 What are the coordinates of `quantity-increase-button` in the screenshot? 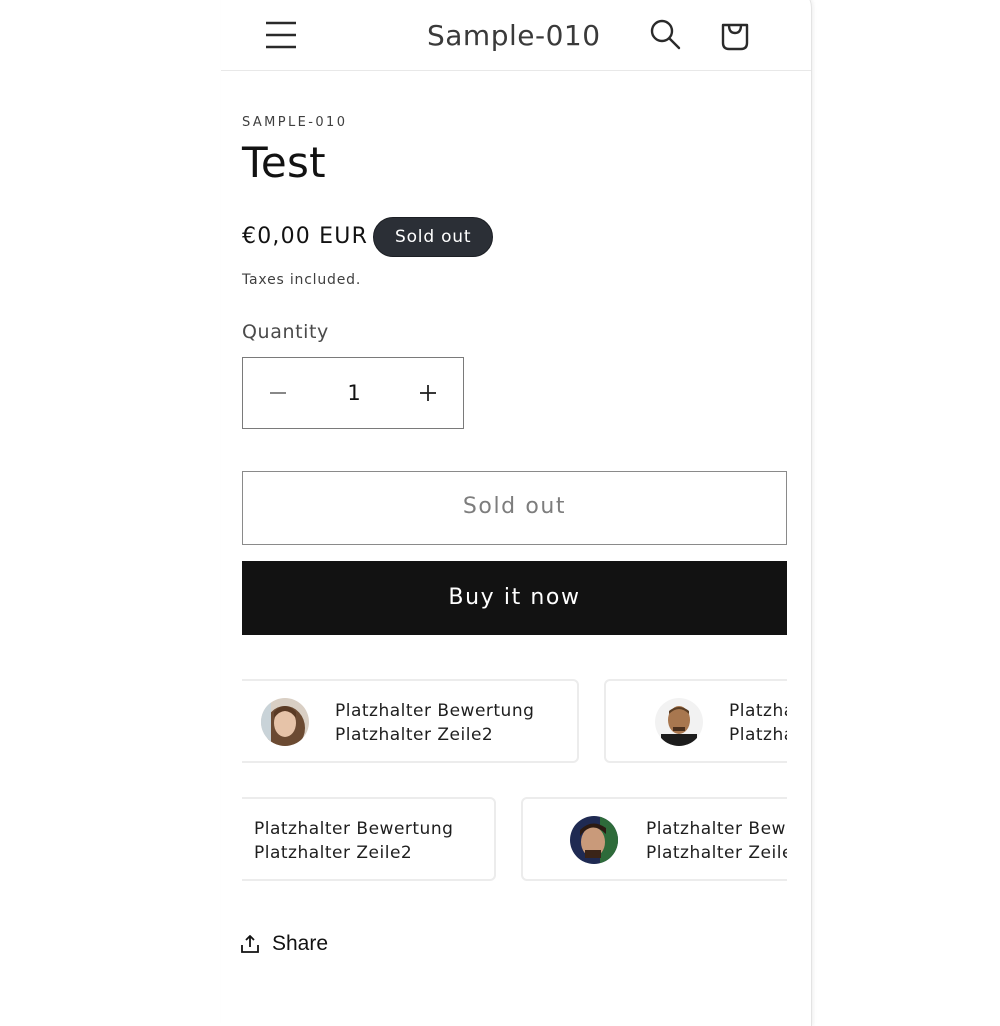 It's located at (428, 393).